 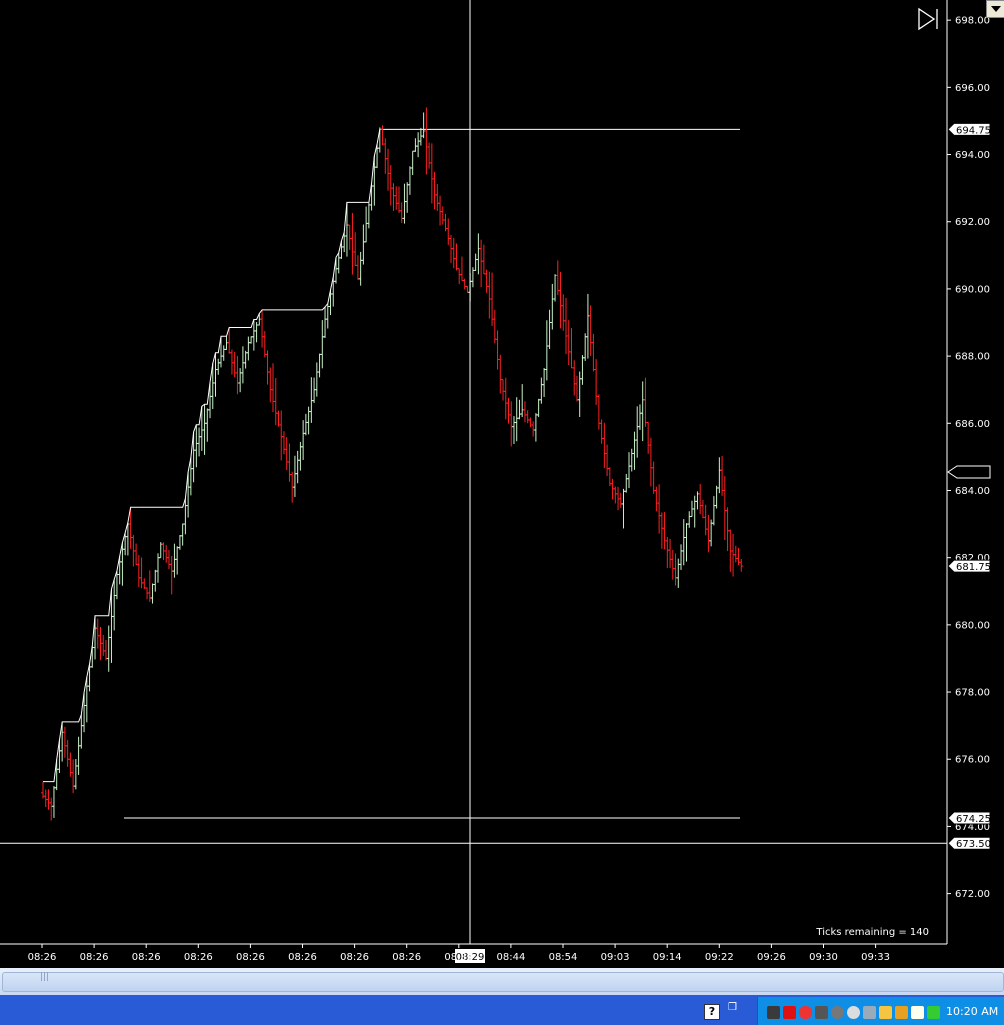 What do you see at coordinates (972, 625) in the screenshot?
I see `y-tick-label: 680.00` at bounding box center [972, 625].